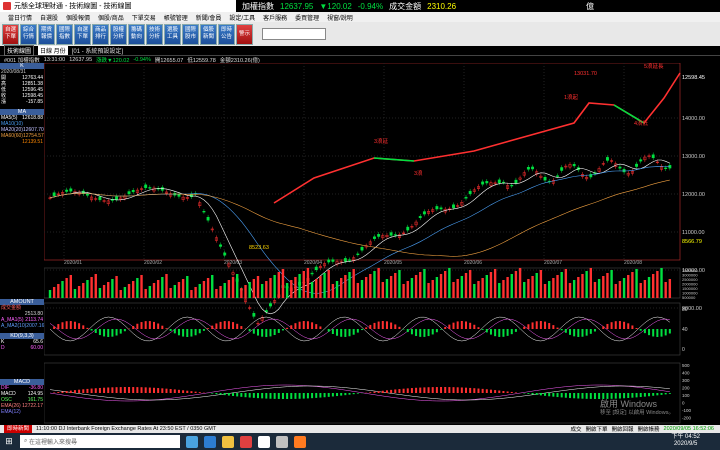 The width and height of the screenshot is (720, 450). What do you see at coordinates (686, 380) in the screenshot?
I see `macd-tick: 300` at bounding box center [686, 380].